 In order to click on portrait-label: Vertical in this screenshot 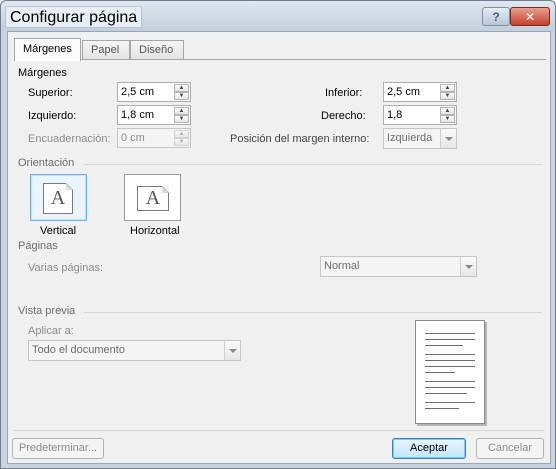, I will do `click(58, 231)`.